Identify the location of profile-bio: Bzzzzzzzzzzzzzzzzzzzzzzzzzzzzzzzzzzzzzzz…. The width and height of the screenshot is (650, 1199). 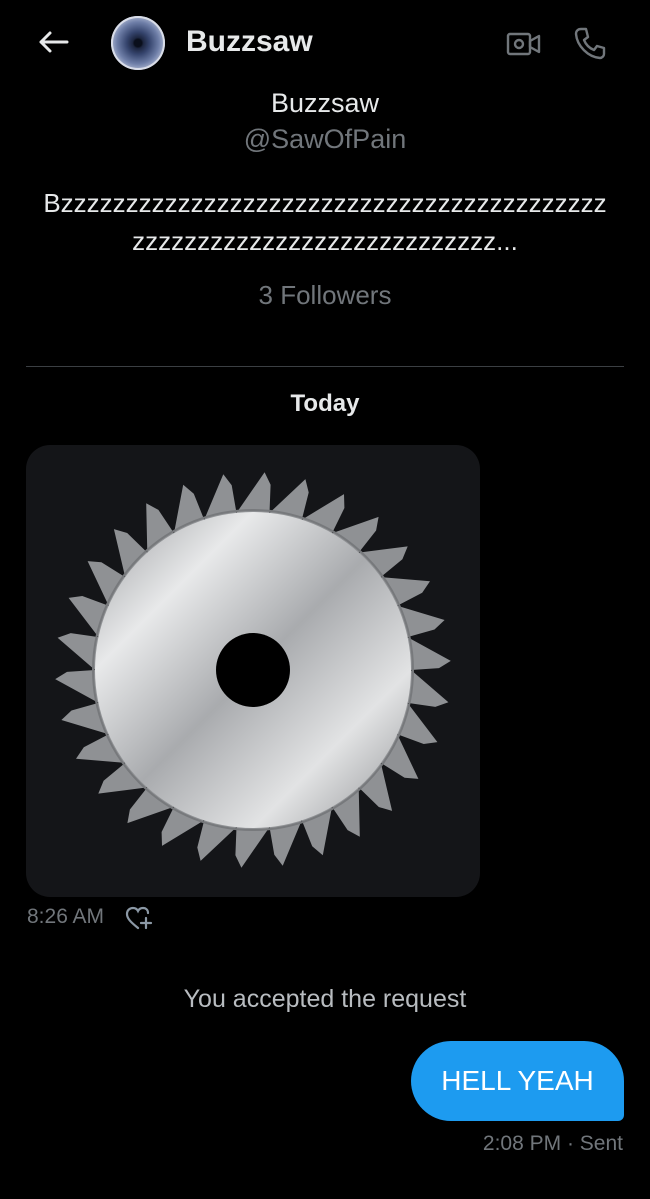
(325, 222).